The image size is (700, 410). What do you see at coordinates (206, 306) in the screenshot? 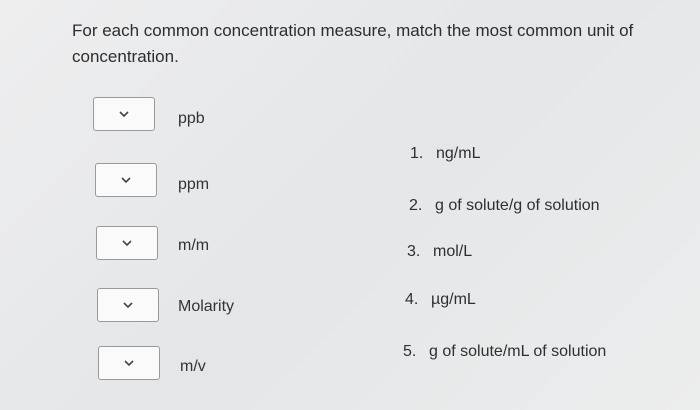
I see `term-label-molarity: Molarity` at bounding box center [206, 306].